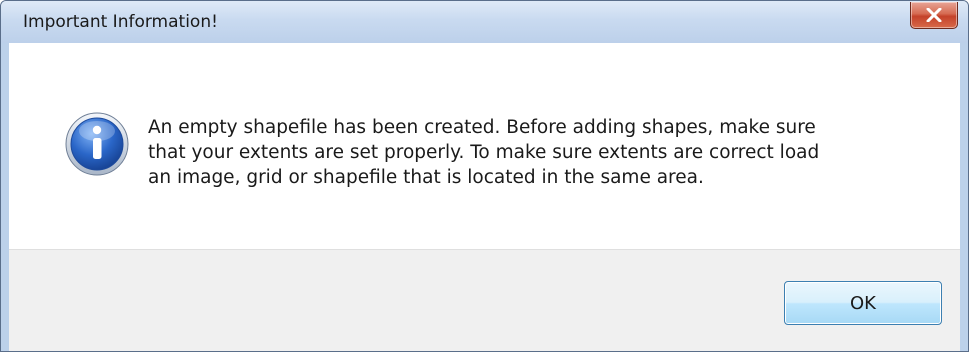  Describe the element at coordinates (484, 22) in the screenshot. I see `title-bar: Important Information!` at that location.